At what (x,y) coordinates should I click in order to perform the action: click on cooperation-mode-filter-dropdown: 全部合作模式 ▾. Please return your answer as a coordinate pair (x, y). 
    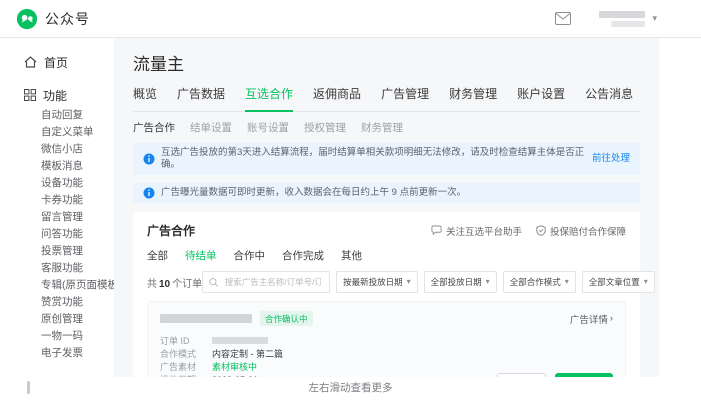
    Looking at the image, I should click on (539, 282).